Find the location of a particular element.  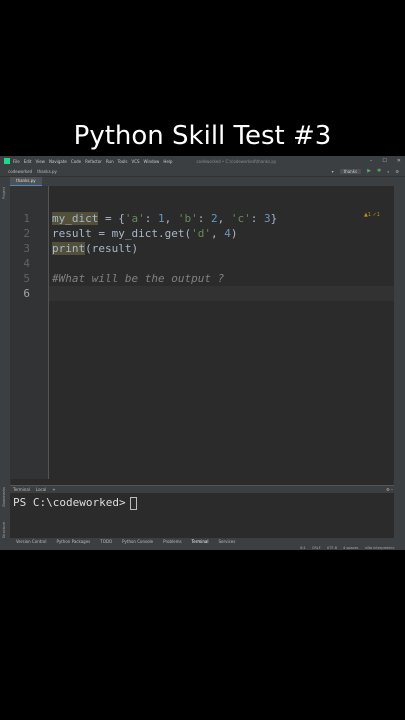

code-token: = { is located at coordinates (111, 218).